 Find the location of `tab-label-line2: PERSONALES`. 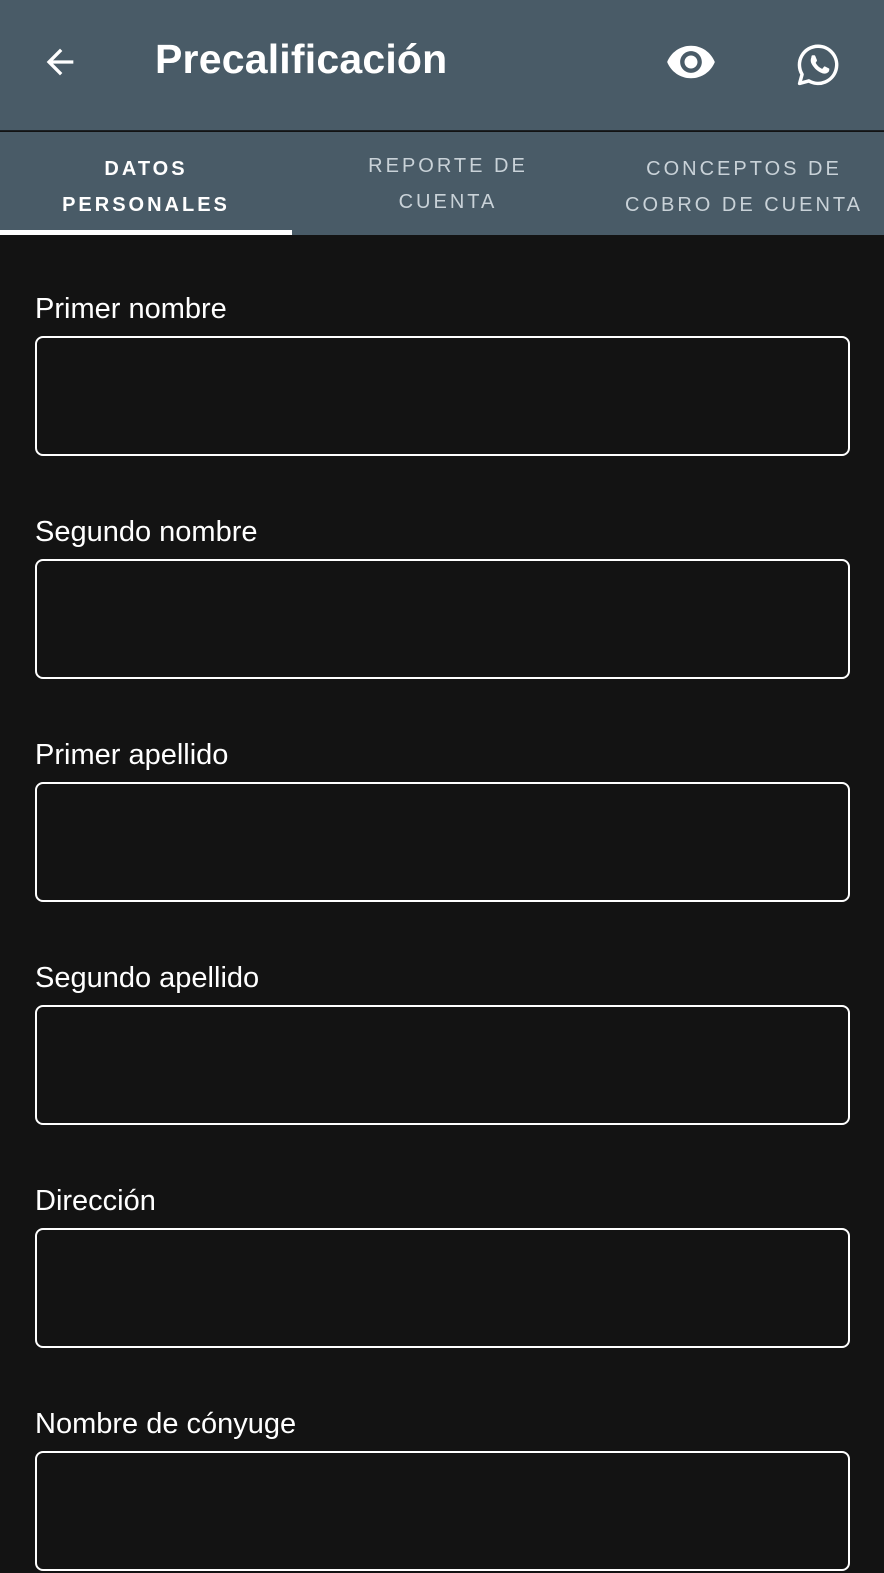

tab-label-line2: PERSONALES is located at coordinates (146, 204).